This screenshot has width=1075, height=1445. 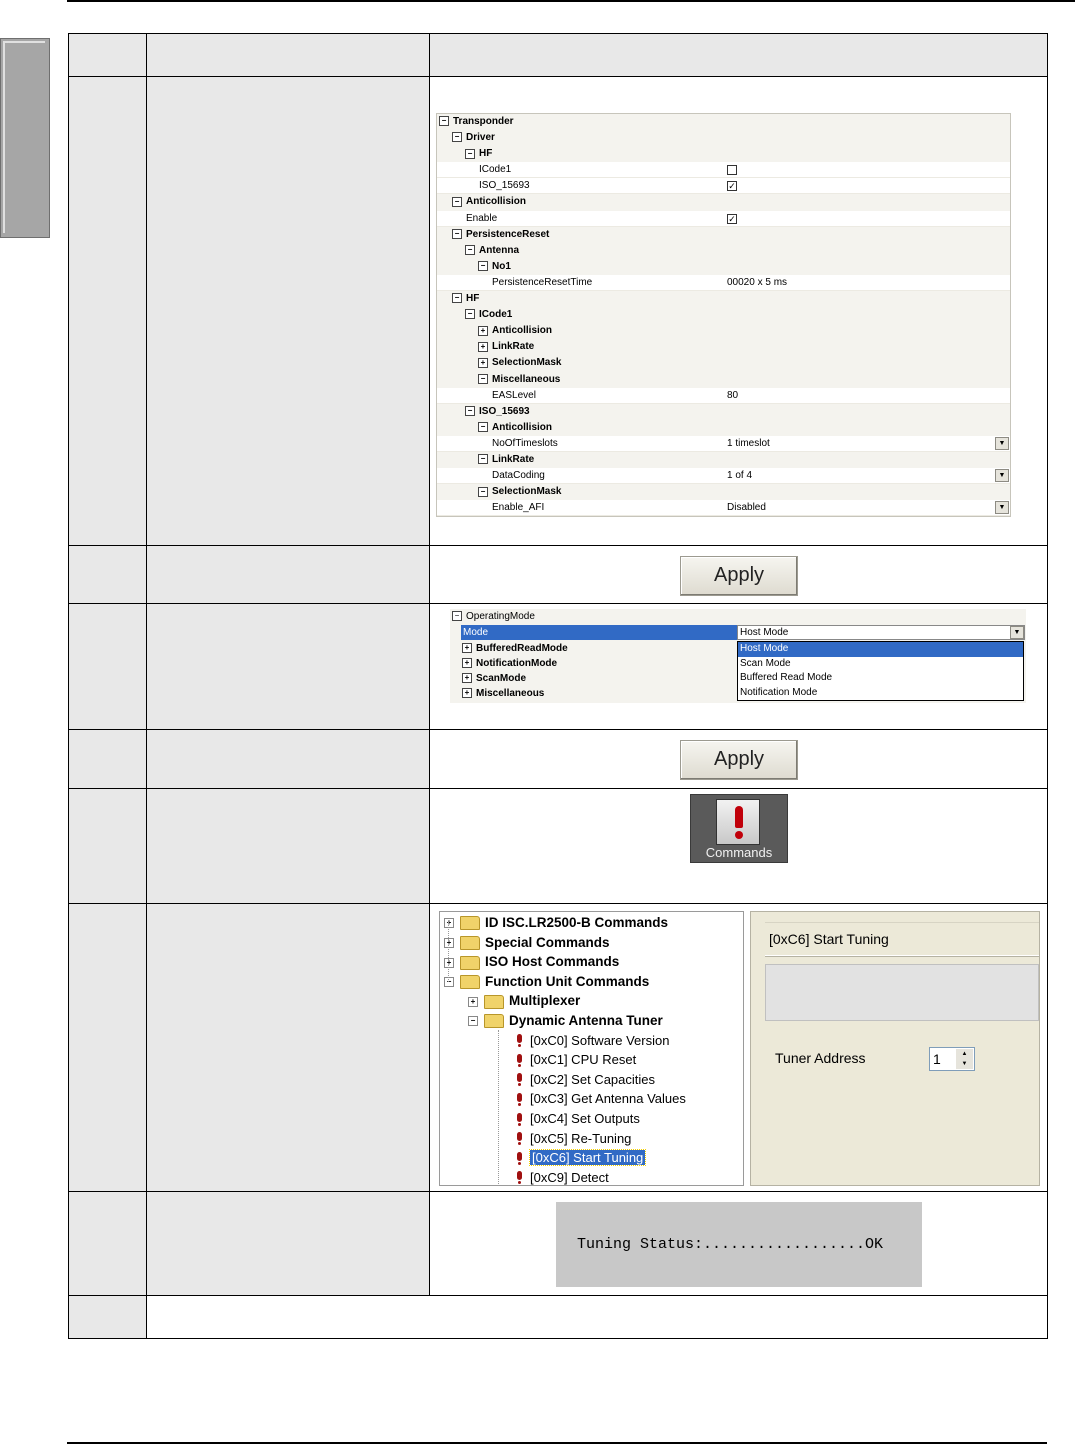 What do you see at coordinates (739, 576) in the screenshot?
I see `apply-button: Apply` at bounding box center [739, 576].